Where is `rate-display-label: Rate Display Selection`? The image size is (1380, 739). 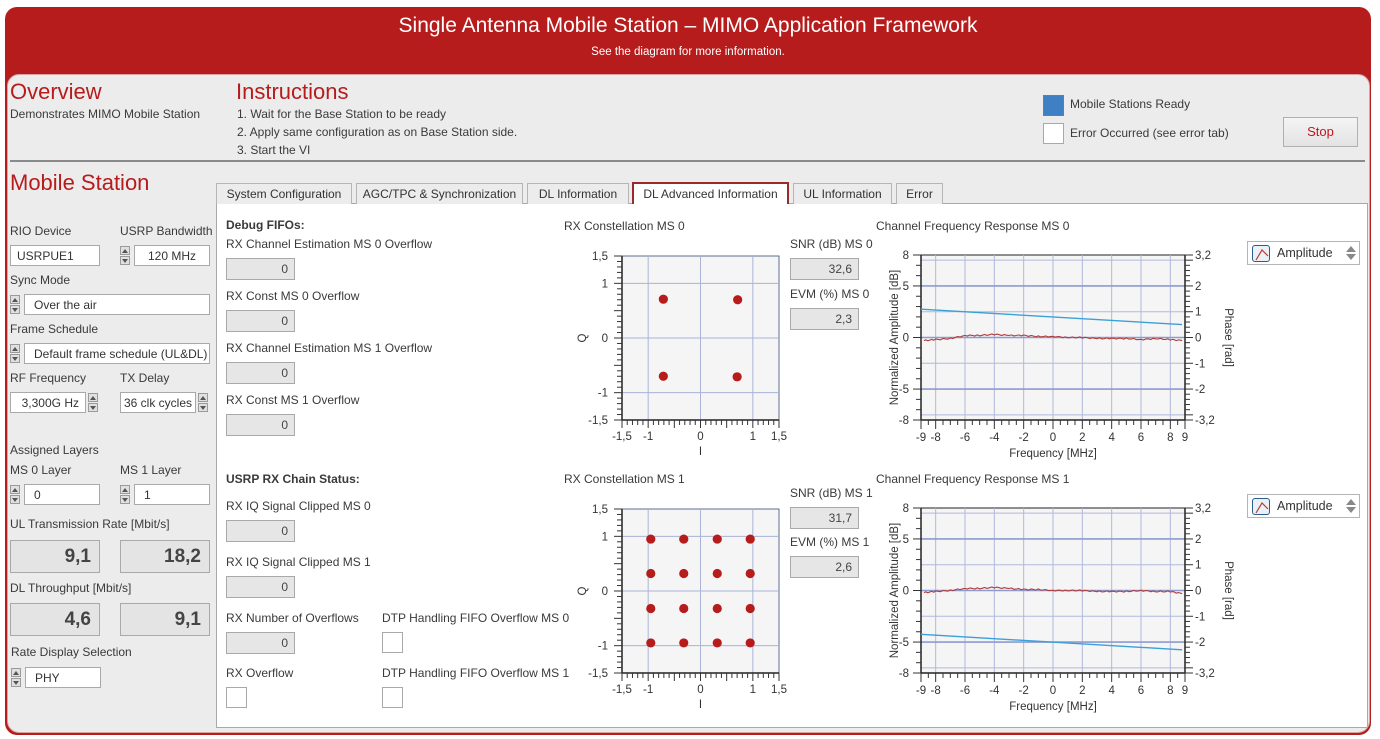
rate-display-label: Rate Display Selection is located at coordinates (71, 652).